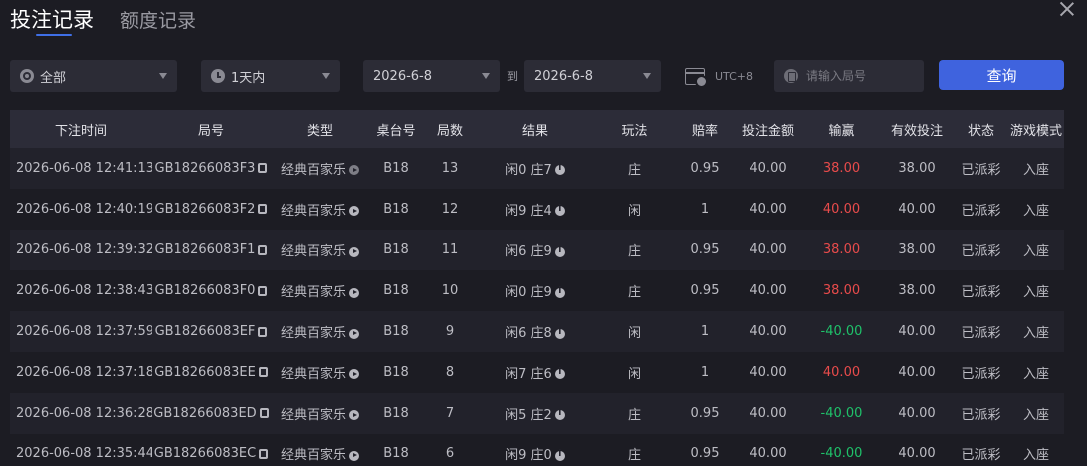  I want to click on tab-credit-records: 额度记录, so click(158, 19).